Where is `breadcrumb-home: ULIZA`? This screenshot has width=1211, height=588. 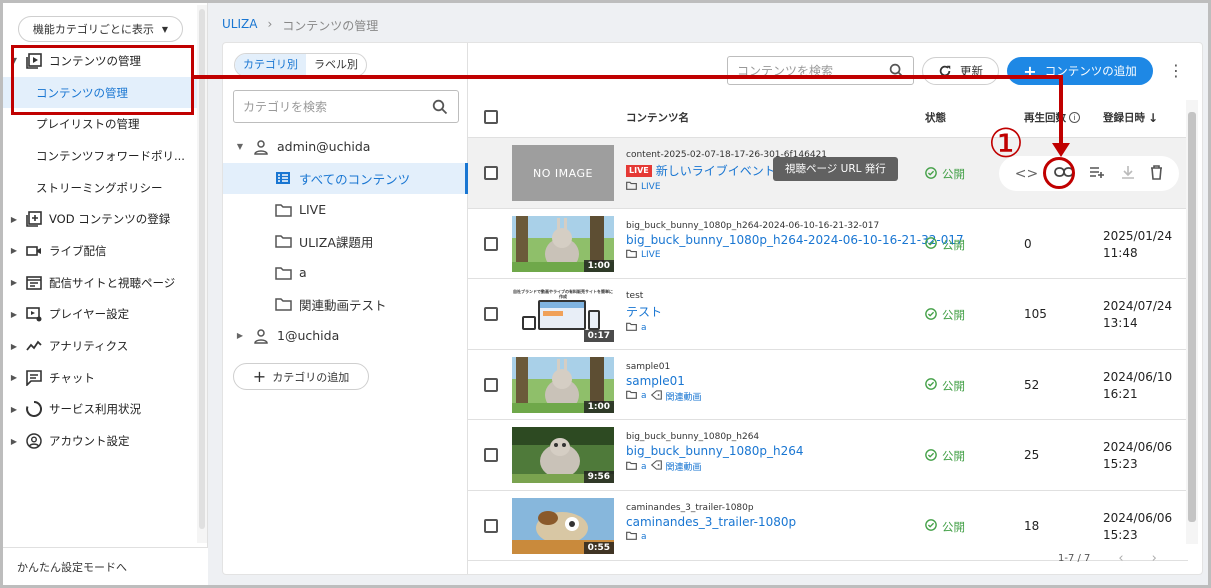
breadcrumb-home: ULIZA is located at coordinates (239, 25).